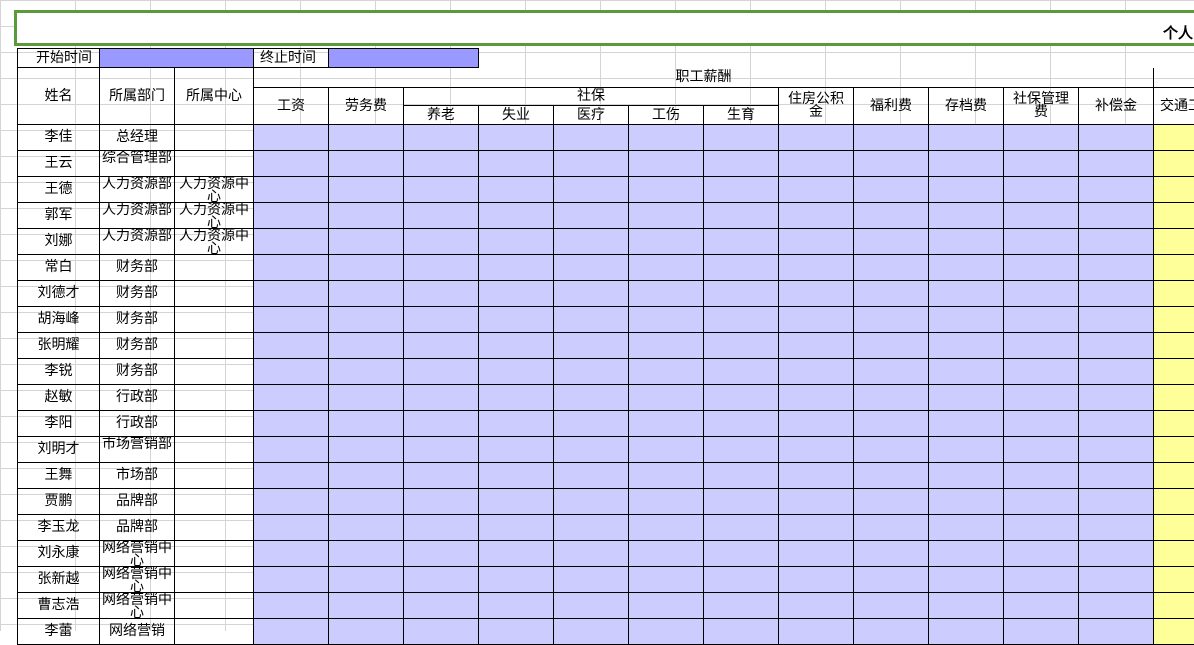  I want to click on employee-name-cell: 胡海峰, so click(58, 320).